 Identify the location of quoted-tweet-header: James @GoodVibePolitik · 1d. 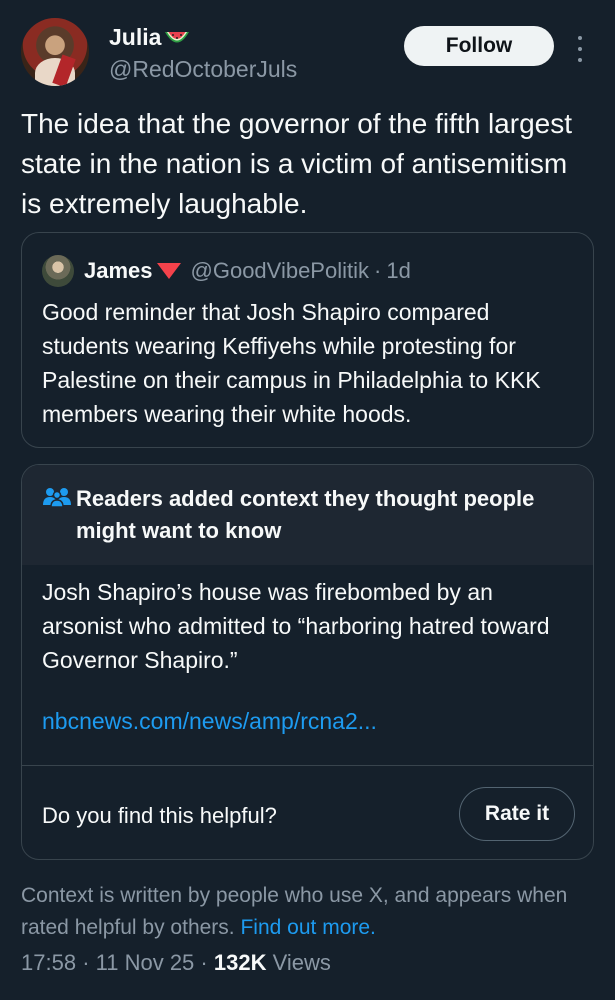
(226, 271).